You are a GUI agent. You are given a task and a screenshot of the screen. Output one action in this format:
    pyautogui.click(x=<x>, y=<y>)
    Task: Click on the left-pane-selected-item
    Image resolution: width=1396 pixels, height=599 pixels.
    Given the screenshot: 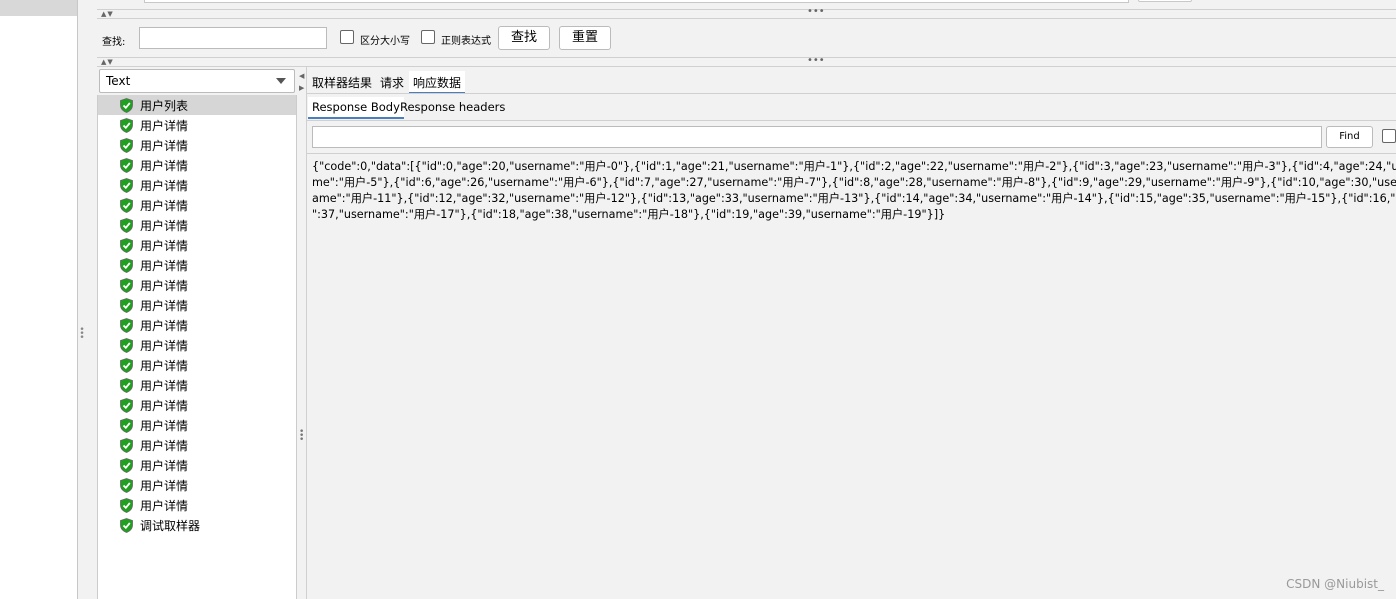 What is the action you would take?
    pyautogui.click(x=38, y=8)
    